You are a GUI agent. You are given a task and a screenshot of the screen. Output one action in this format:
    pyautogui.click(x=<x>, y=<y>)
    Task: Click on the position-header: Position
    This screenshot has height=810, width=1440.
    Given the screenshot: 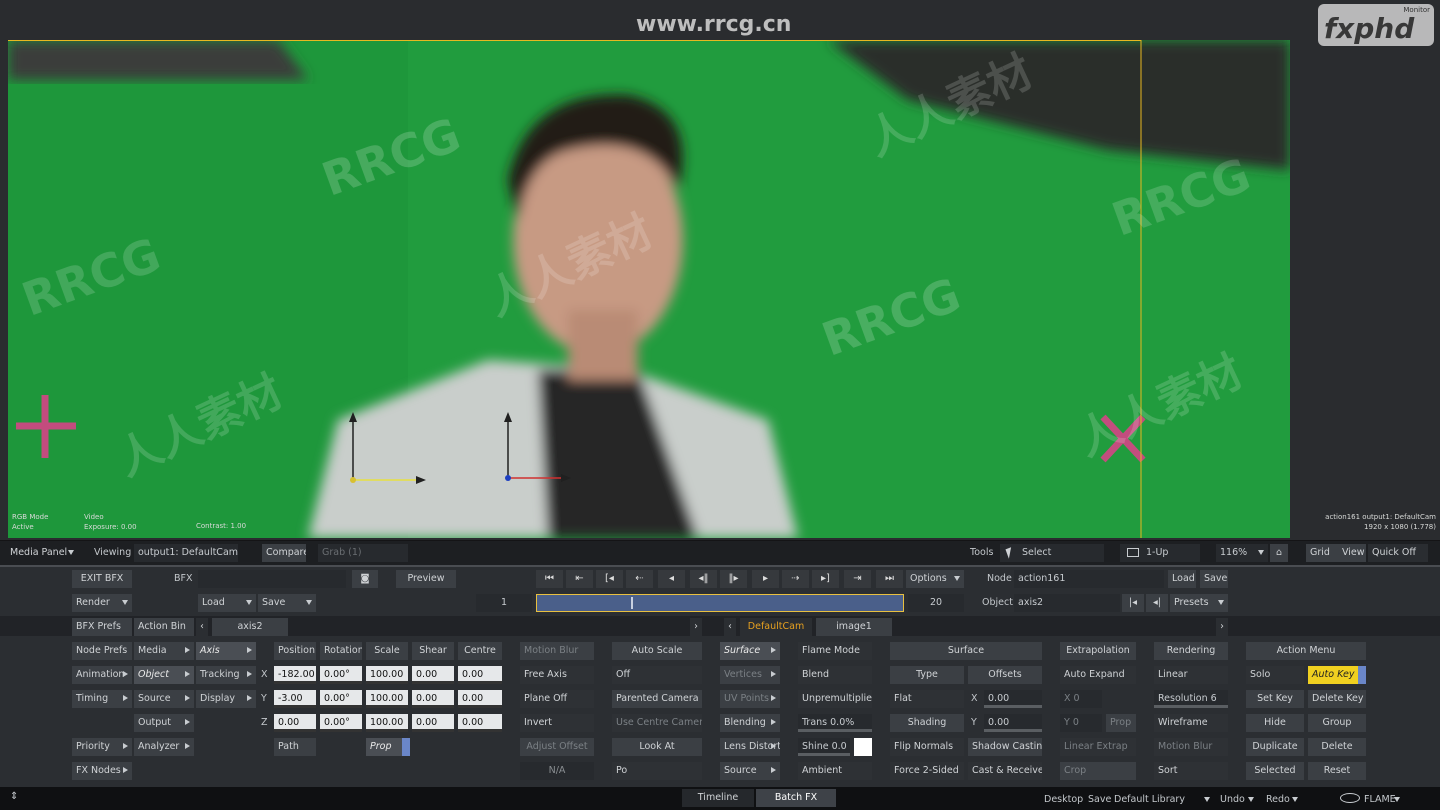 What is the action you would take?
    pyautogui.click(x=295, y=651)
    